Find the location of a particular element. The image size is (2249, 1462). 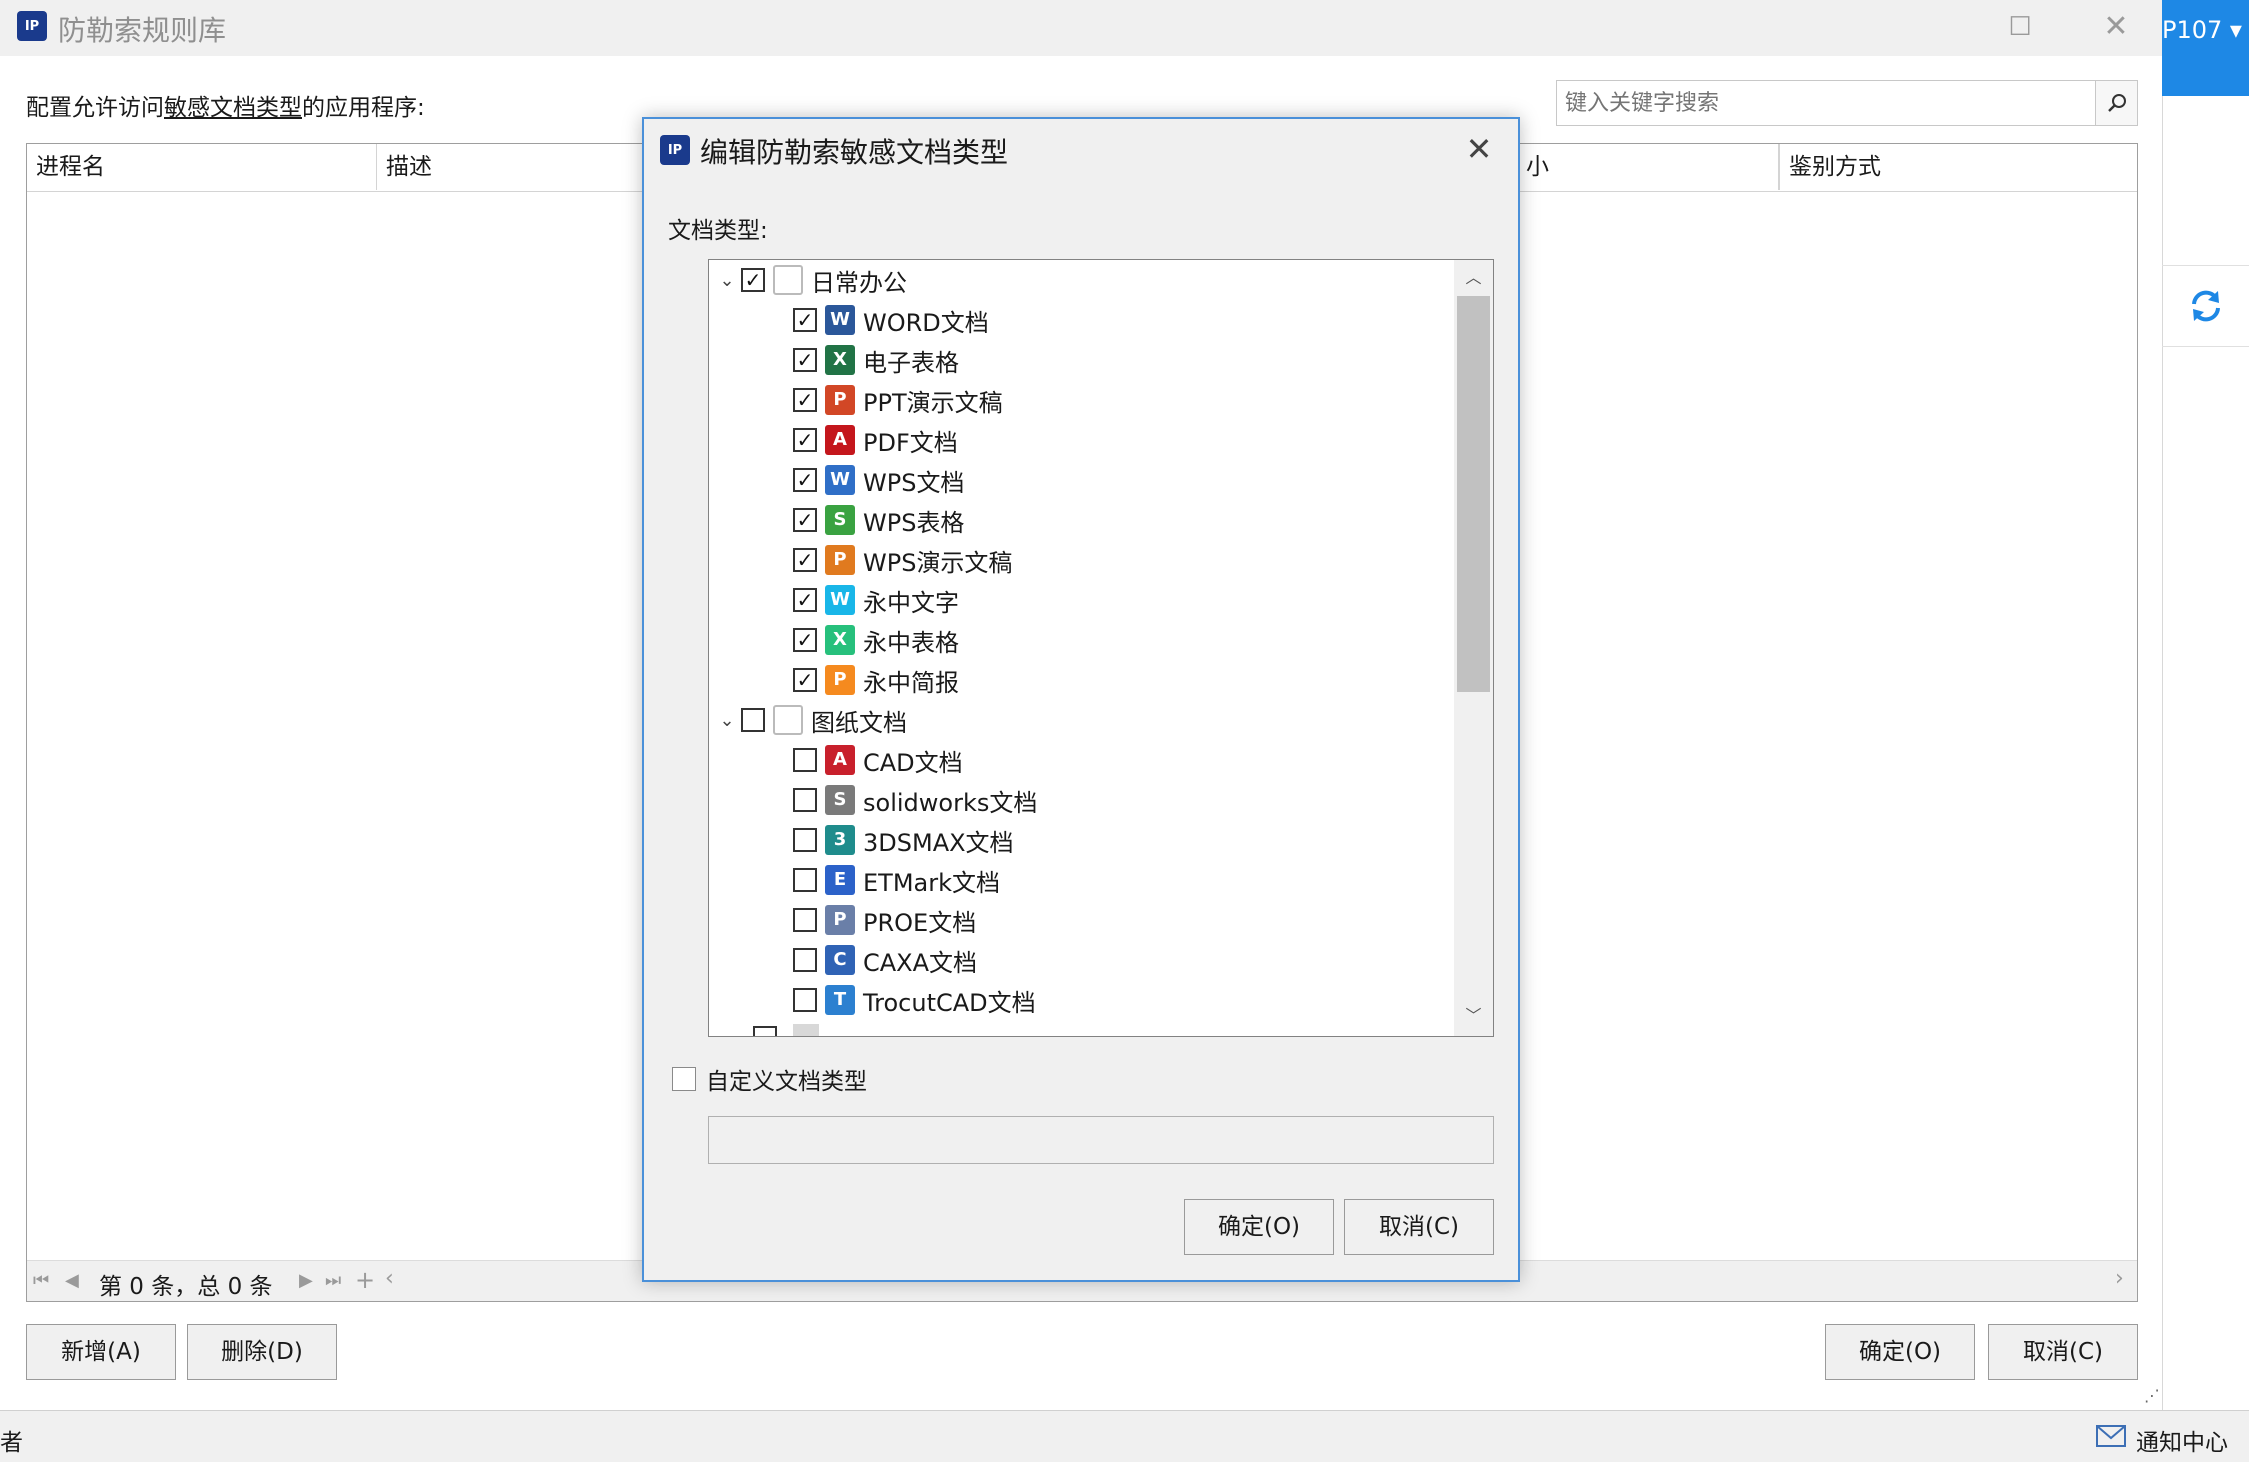

tree-item-row: ✓ A PDF文档 is located at coordinates (875, 440).